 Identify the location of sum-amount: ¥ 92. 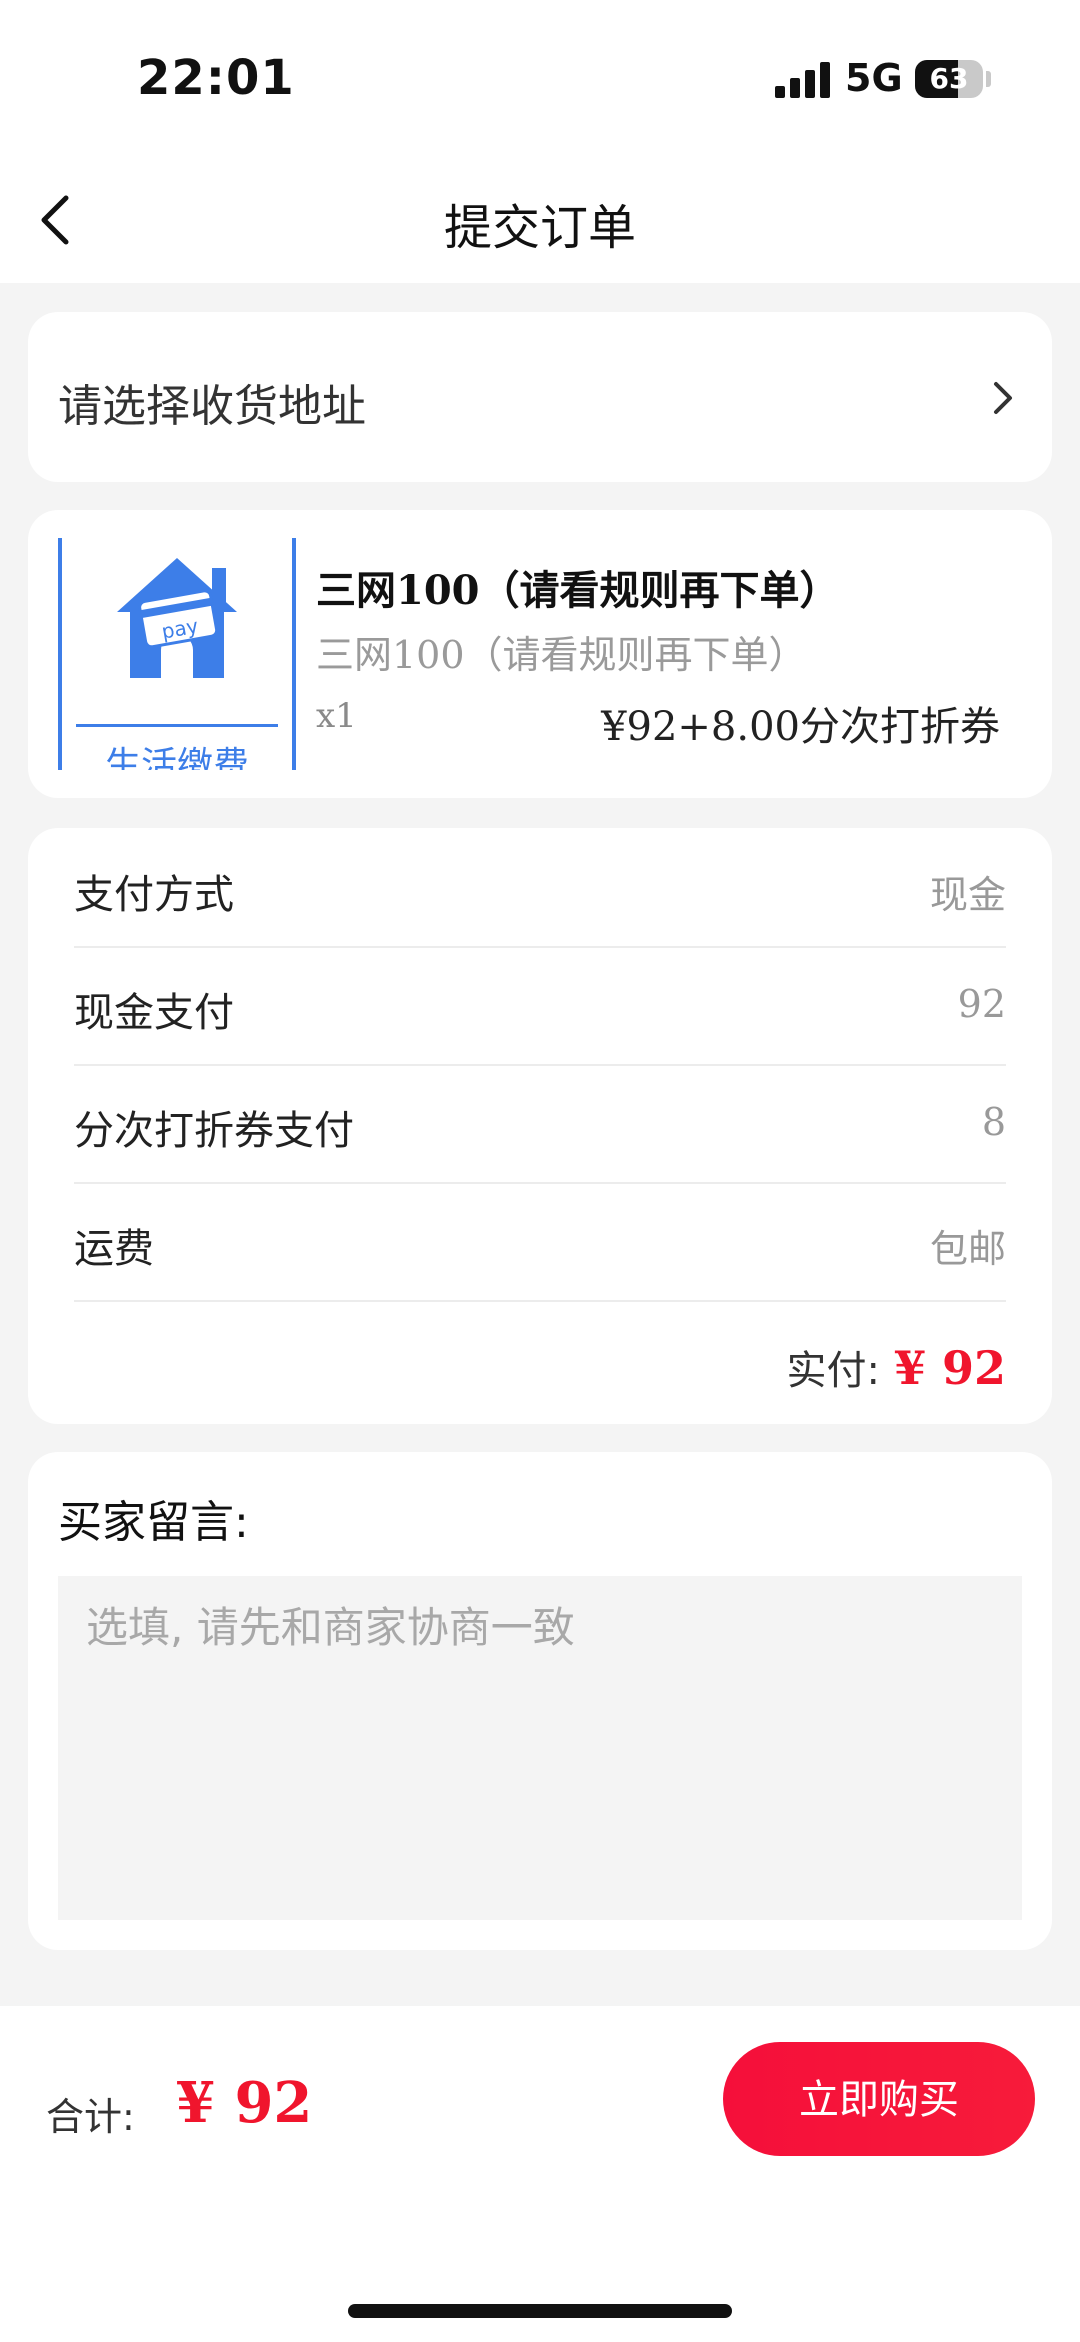
(244, 2103).